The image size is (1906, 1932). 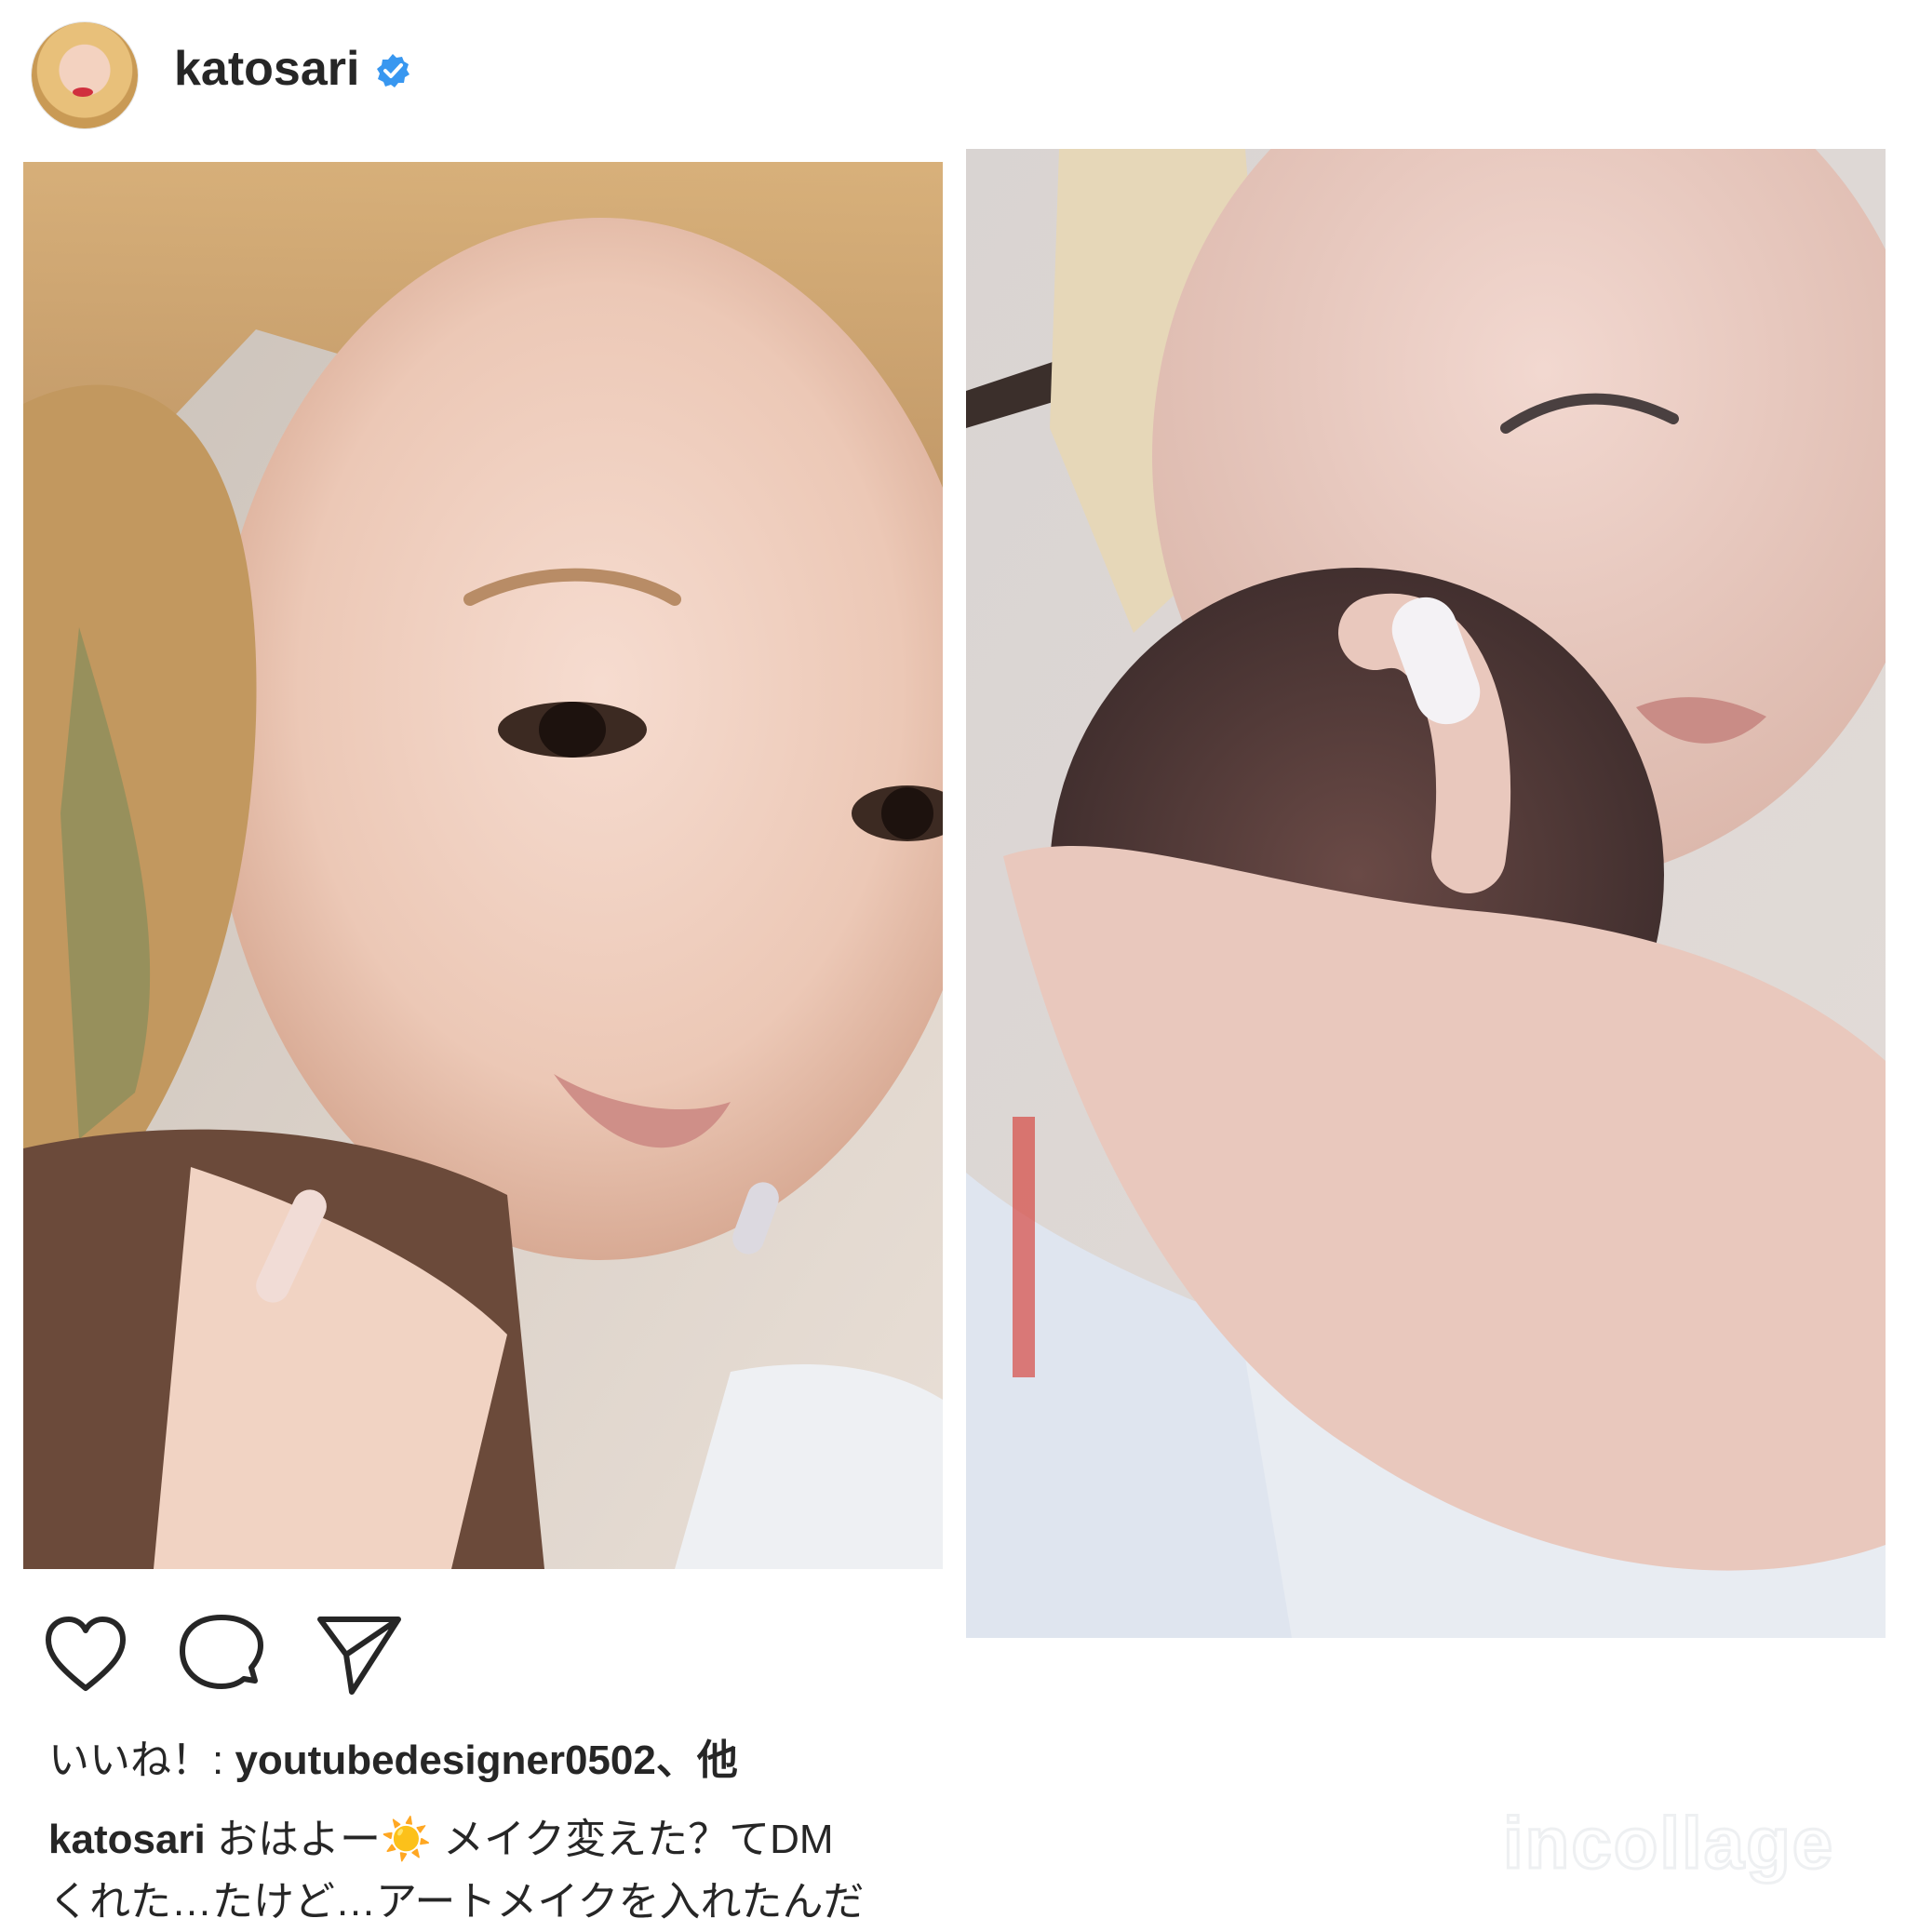 I want to click on caption-text: おはよー☀️ メイク変えた？てDM, so click(x=519, y=1839).